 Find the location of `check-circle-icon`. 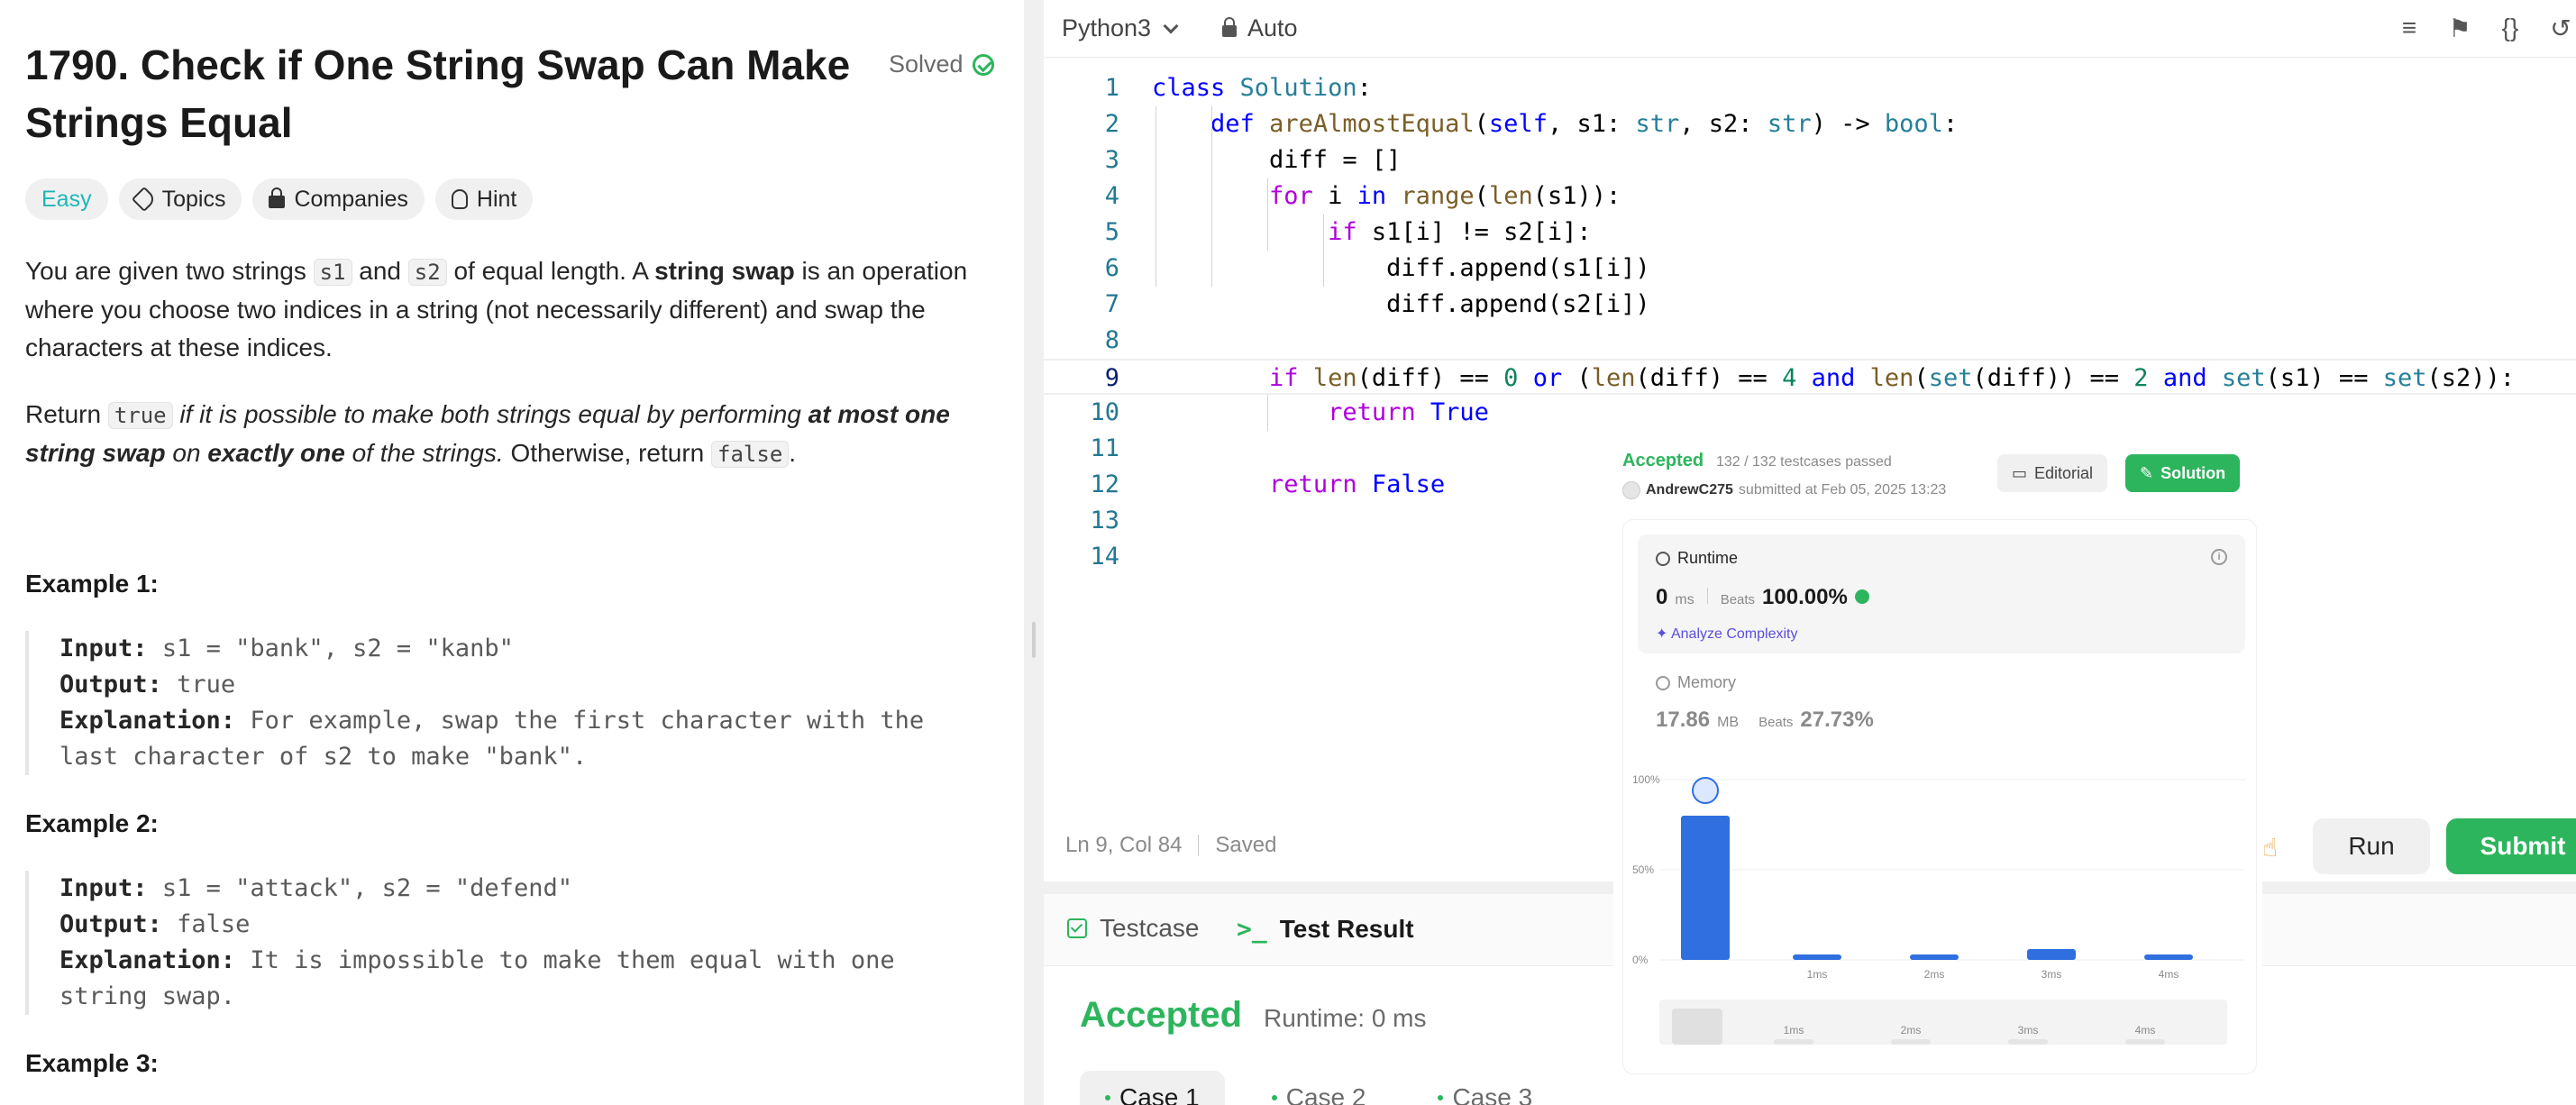

check-circle-icon is located at coordinates (983, 64).